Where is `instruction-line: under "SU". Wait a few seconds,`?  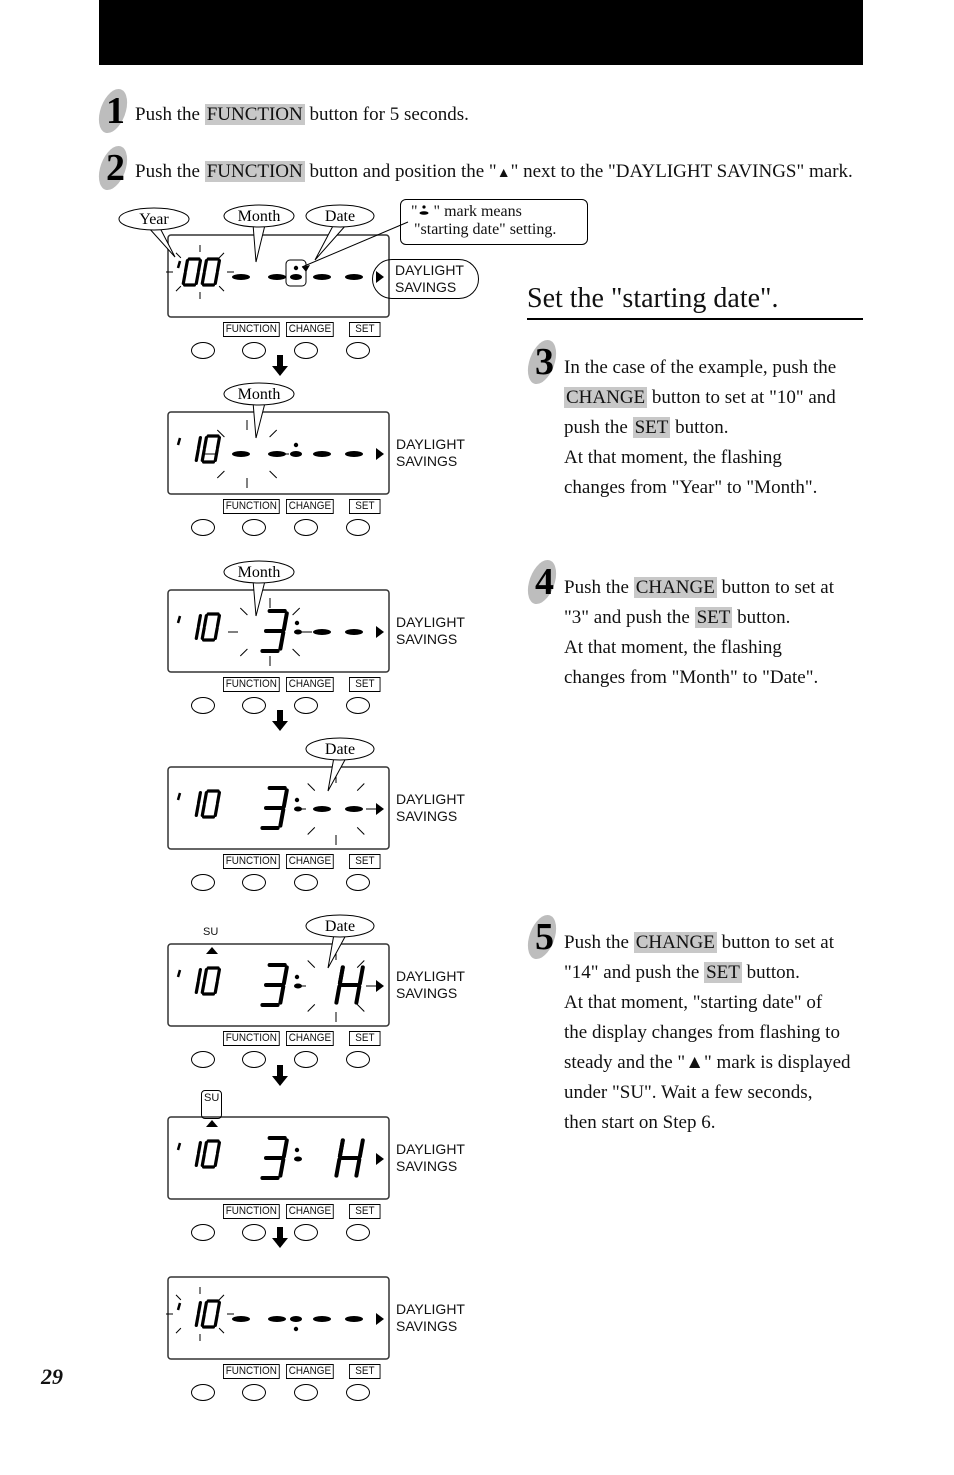 instruction-line: under "SU". Wait a few seconds, is located at coordinates (713, 1093).